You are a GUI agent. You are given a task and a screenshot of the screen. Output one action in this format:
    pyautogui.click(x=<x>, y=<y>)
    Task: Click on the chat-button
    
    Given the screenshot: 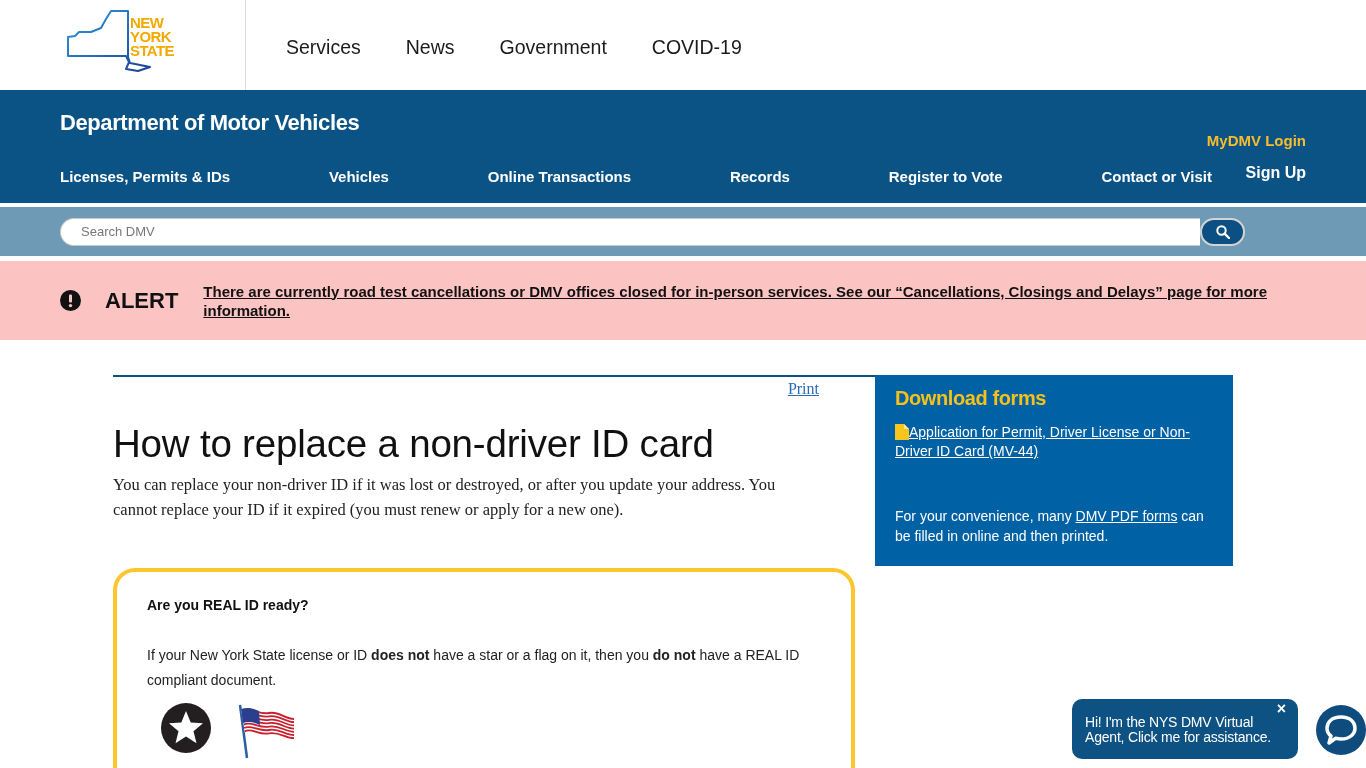 What is the action you would take?
    pyautogui.click(x=1341, y=730)
    